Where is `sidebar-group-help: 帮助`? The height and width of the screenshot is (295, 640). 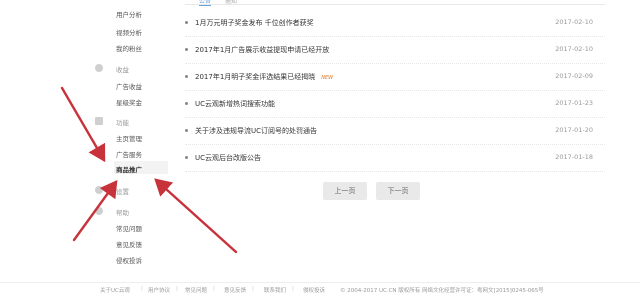 sidebar-group-help: 帮助 is located at coordinates (122, 213).